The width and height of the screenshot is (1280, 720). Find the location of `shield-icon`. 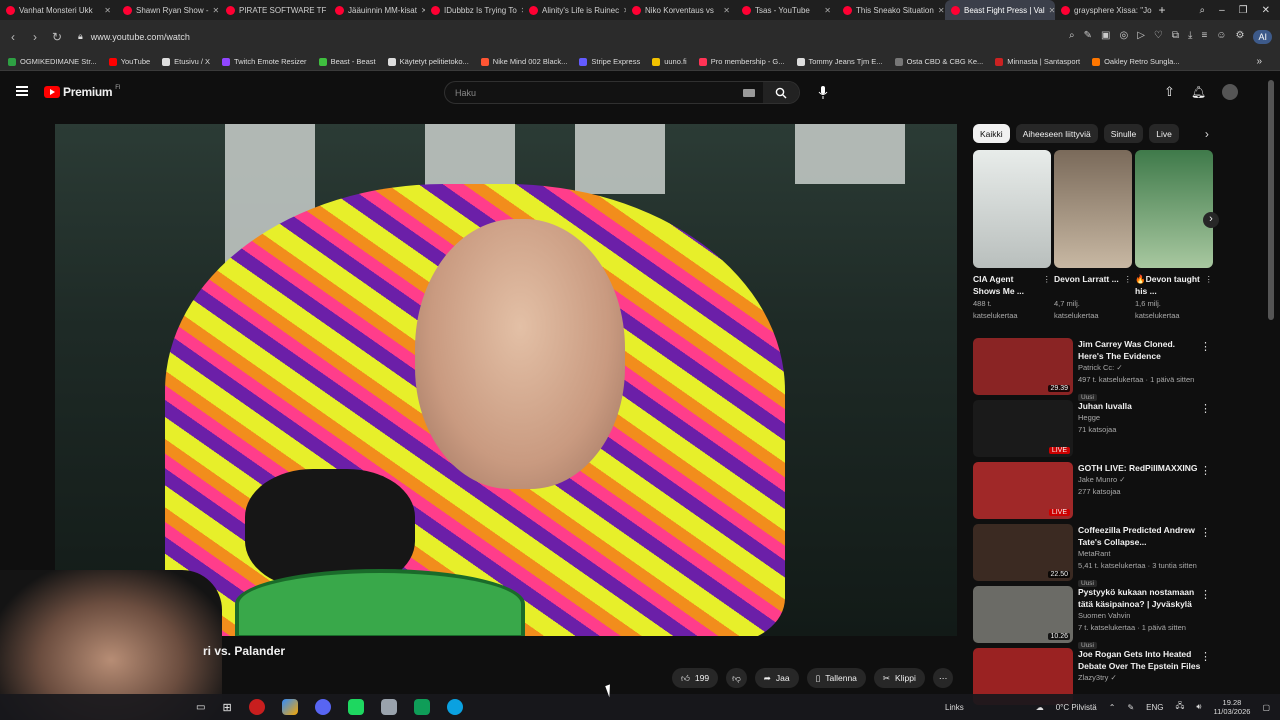

shield-icon is located at coordinates (388, 707).